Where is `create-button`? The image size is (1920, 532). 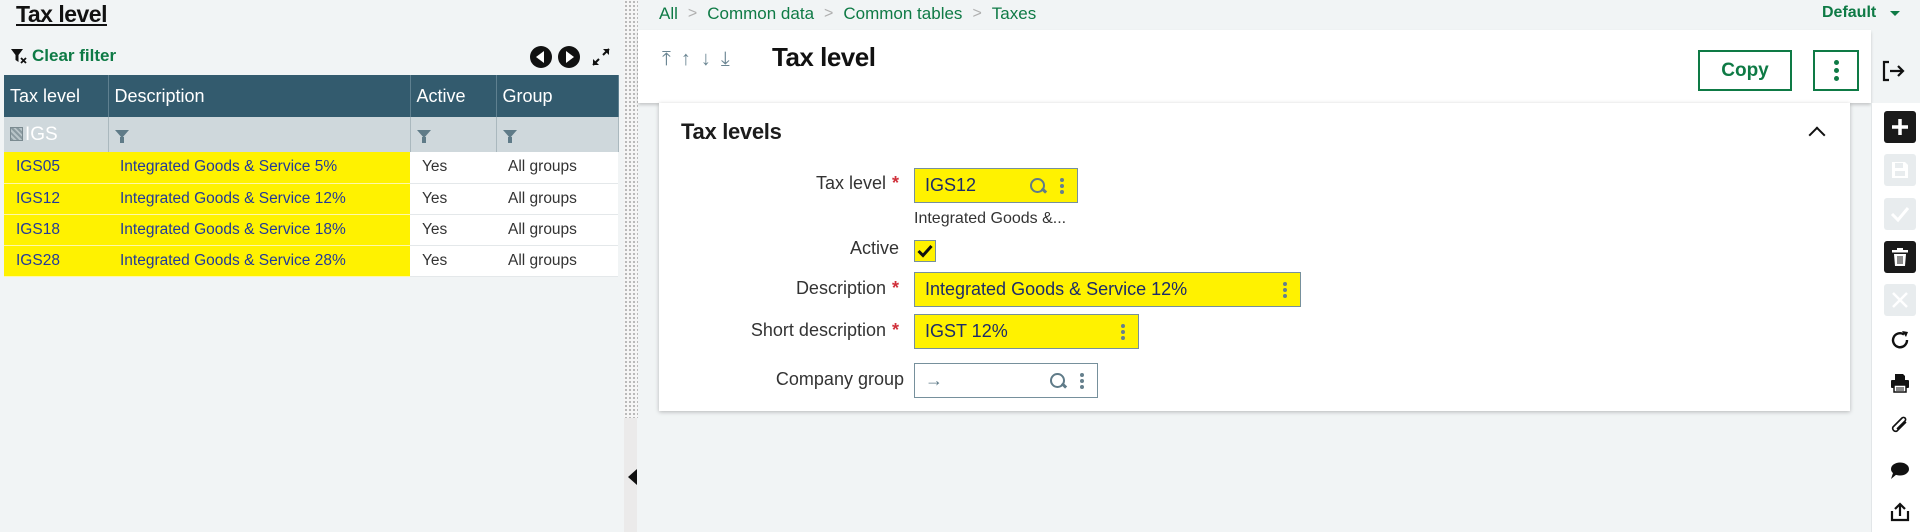
create-button is located at coordinates (1900, 127).